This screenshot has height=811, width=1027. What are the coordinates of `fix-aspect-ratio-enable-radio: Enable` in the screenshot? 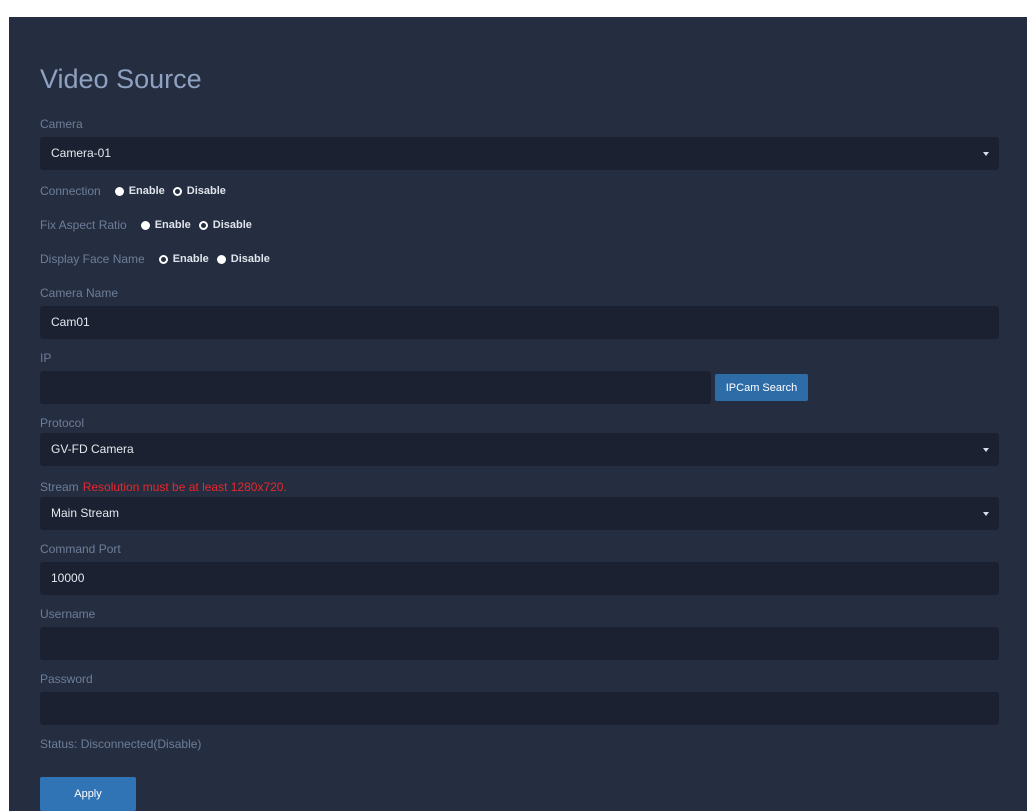 It's located at (165, 225).